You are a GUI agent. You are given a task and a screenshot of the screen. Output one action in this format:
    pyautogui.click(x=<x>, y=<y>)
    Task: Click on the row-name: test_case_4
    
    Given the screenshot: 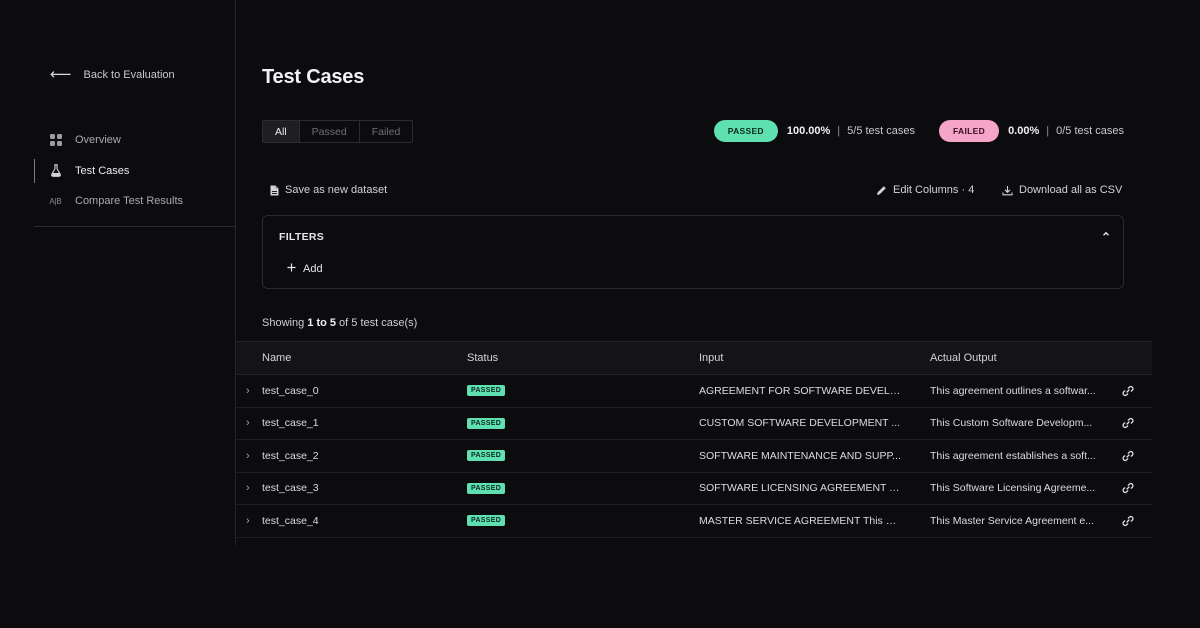 What is the action you would take?
    pyautogui.click(x=290, y=520)
    